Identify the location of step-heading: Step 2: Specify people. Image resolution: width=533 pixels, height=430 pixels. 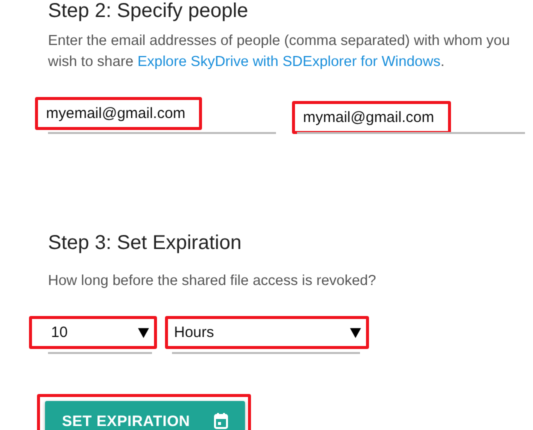
(149, 11).